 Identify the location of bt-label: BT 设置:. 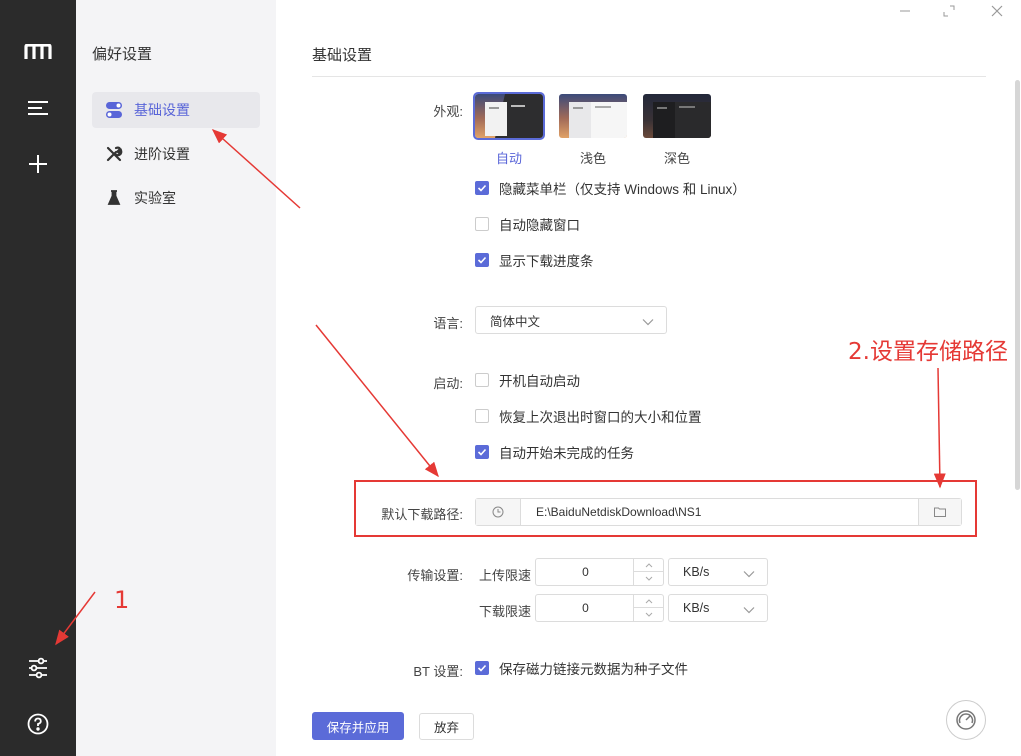
(438, 671).